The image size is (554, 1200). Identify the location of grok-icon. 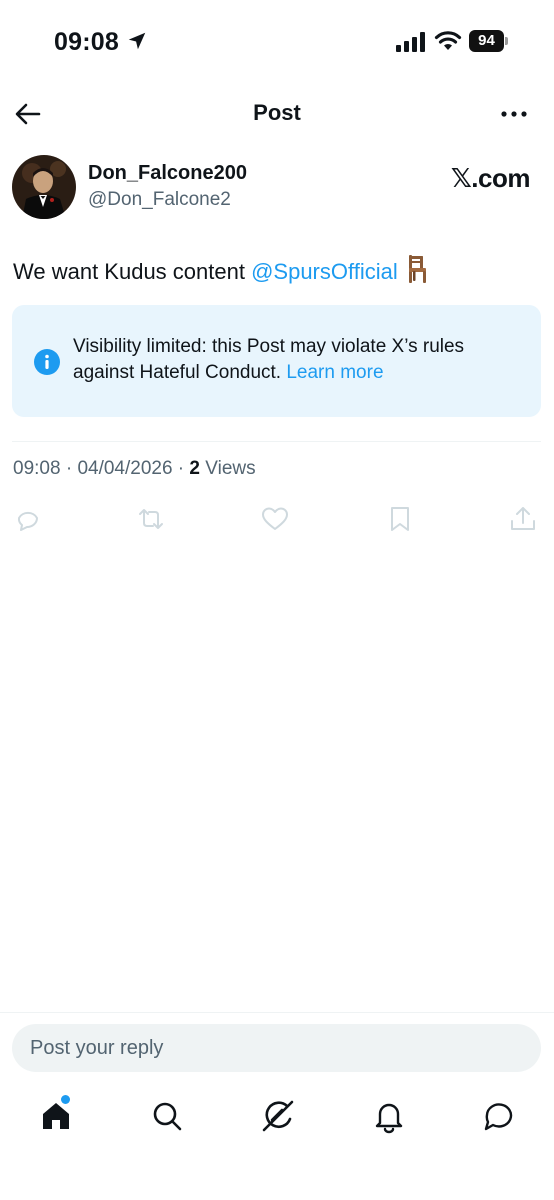
(278, 1116).